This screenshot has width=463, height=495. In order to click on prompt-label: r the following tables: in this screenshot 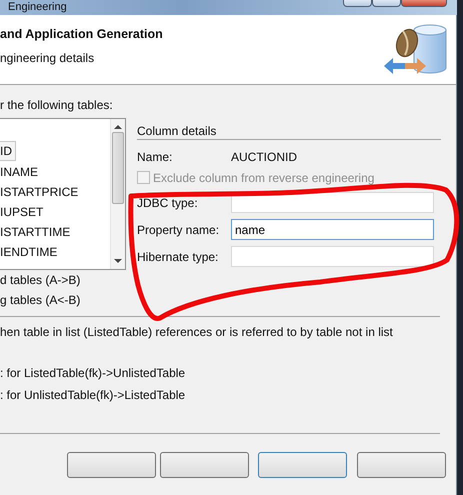, I will do `click(57, 106)`.